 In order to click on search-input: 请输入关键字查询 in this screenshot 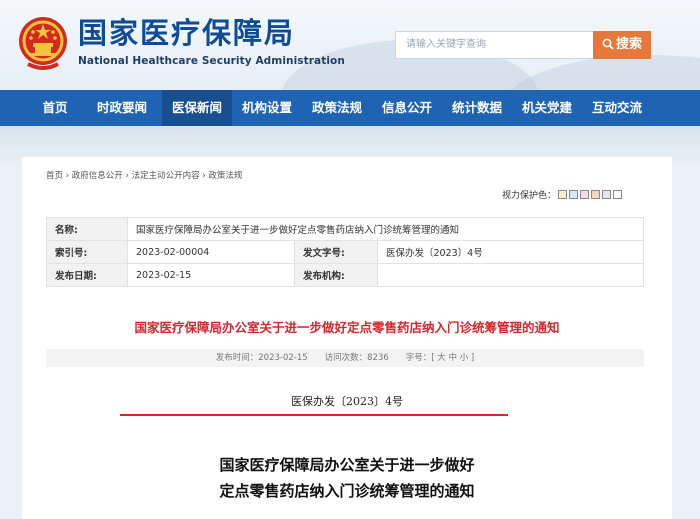, I will do `click(495, 45)`.